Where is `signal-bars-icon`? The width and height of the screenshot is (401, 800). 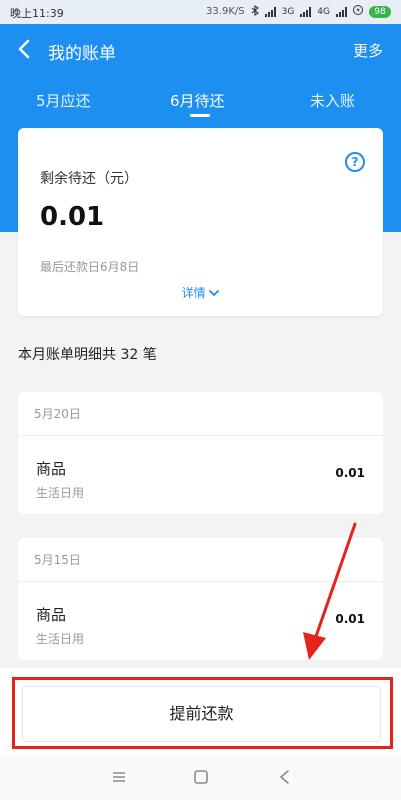
signal-bars-icon is located at coordinates (270, 11).